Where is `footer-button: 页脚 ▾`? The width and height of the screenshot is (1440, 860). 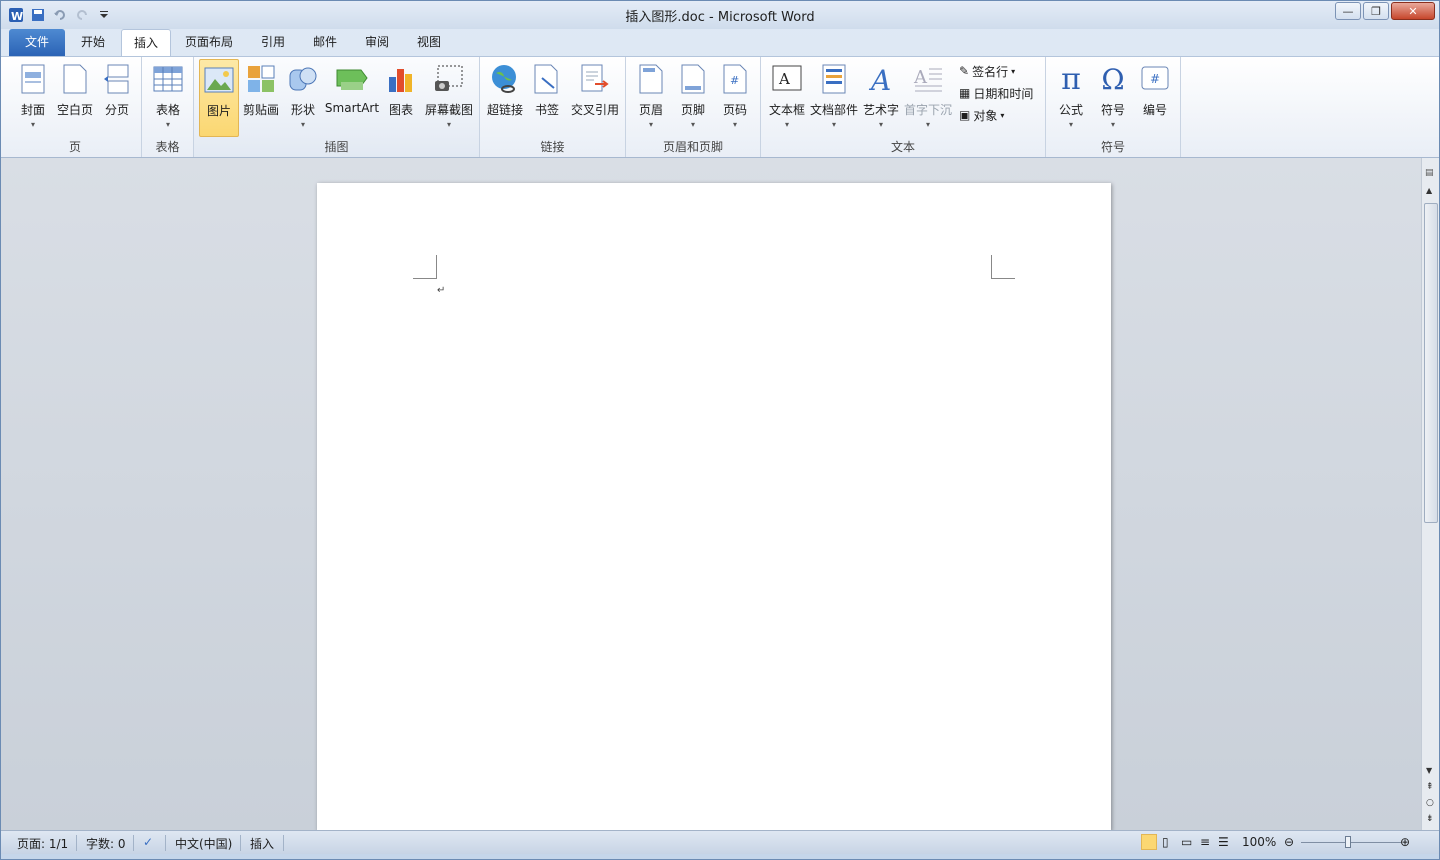
footer-button: 页脚 ▾ is located at coordinates (693, 98).